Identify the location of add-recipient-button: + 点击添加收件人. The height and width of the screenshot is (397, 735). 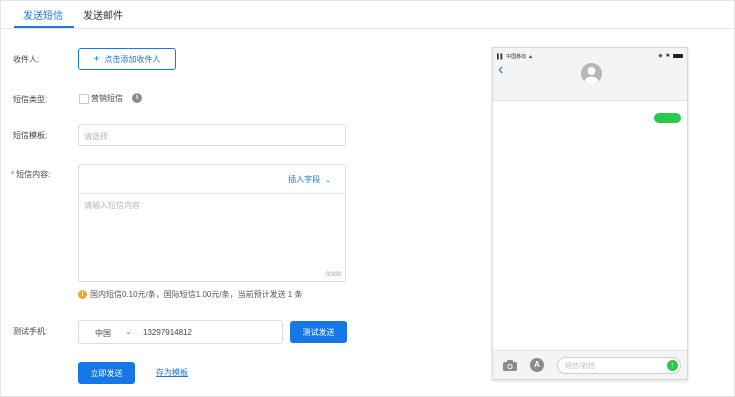
(127, 59).